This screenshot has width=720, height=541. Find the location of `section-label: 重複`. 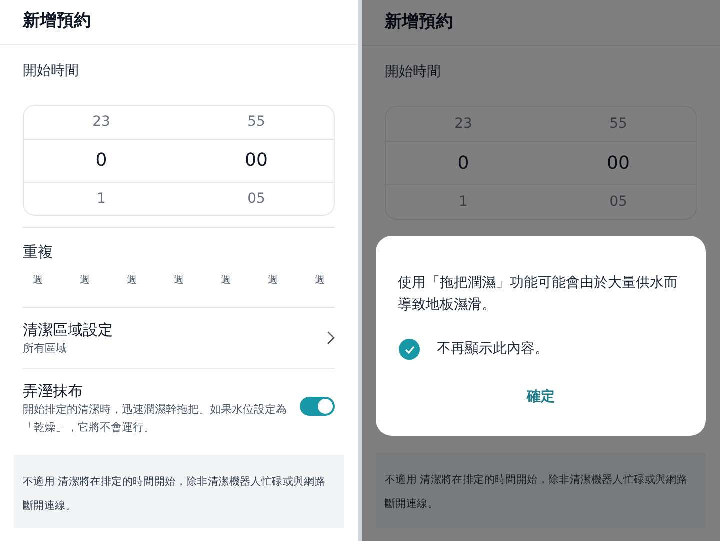

section-label: 重複 is located at coordinates (38, 252).